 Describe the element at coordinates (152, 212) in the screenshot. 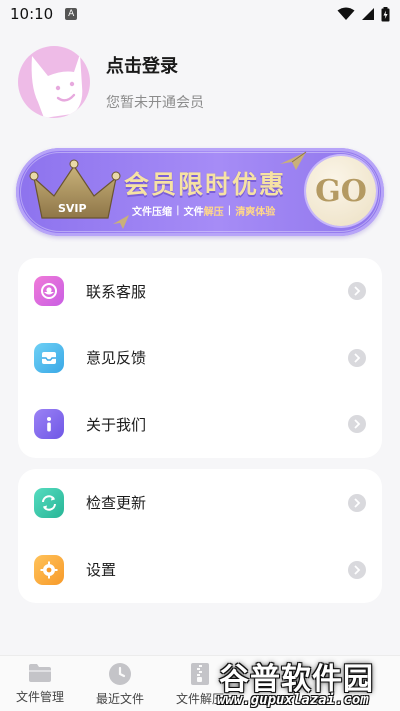

I see `feature-compress: 文件压缩` at that location.